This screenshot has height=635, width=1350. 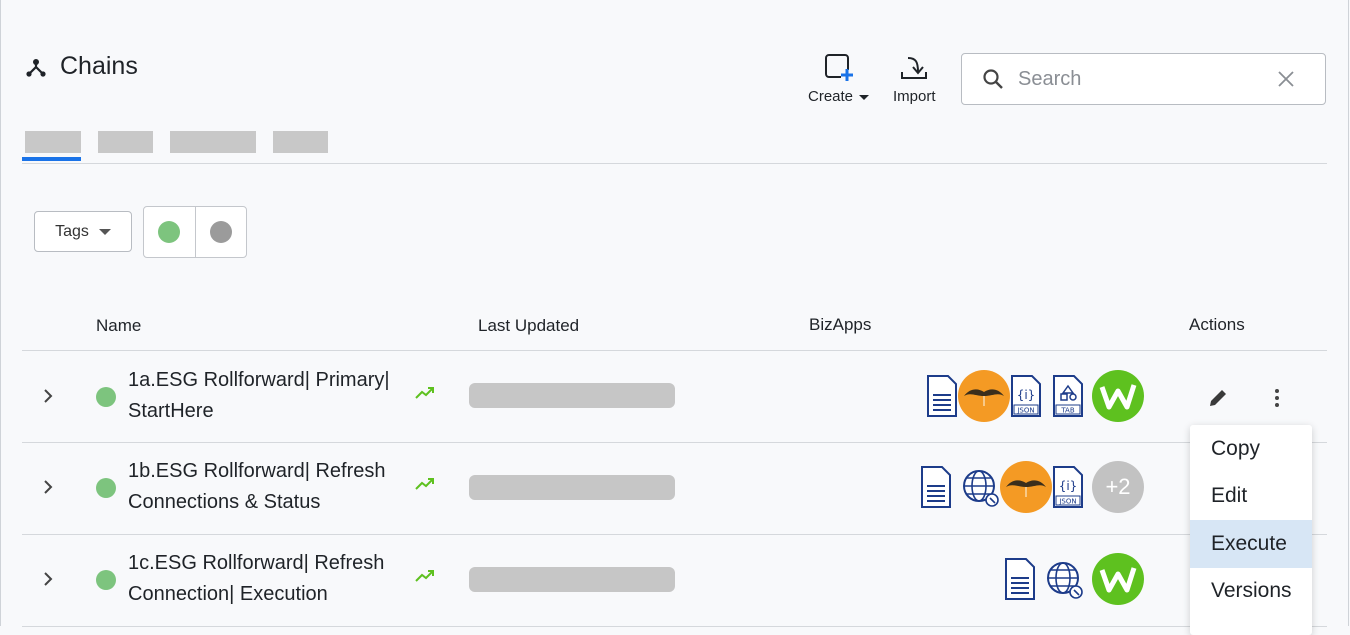 I want to click on tags-label: Tags, so click(x=72, y=231).